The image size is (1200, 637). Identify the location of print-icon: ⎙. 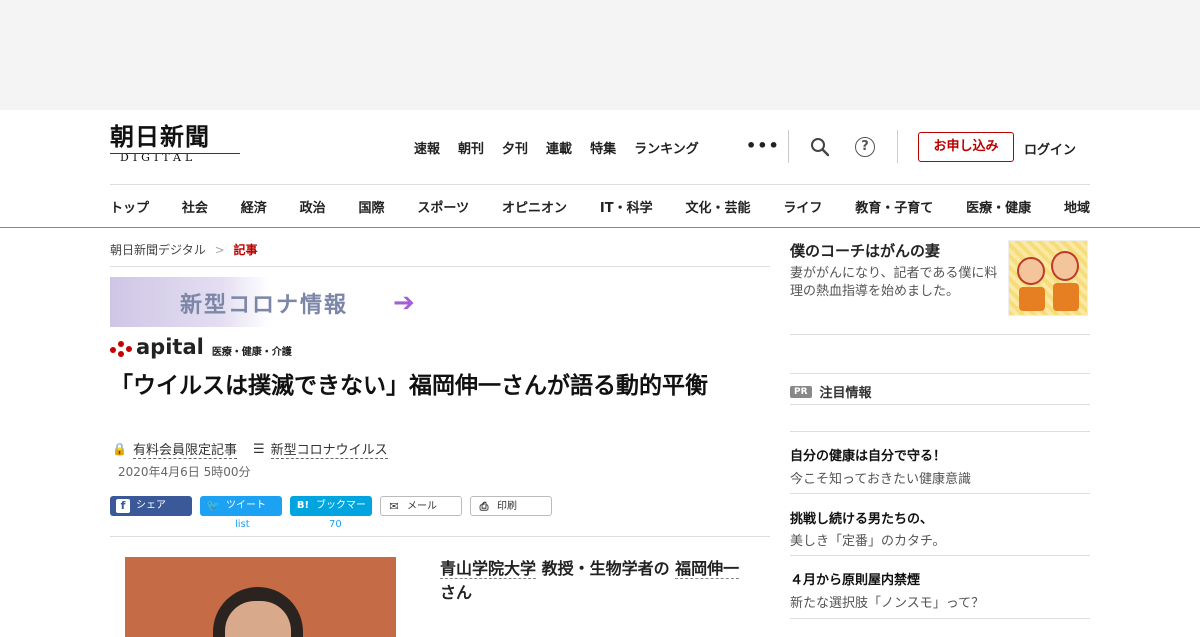
(484, 506).